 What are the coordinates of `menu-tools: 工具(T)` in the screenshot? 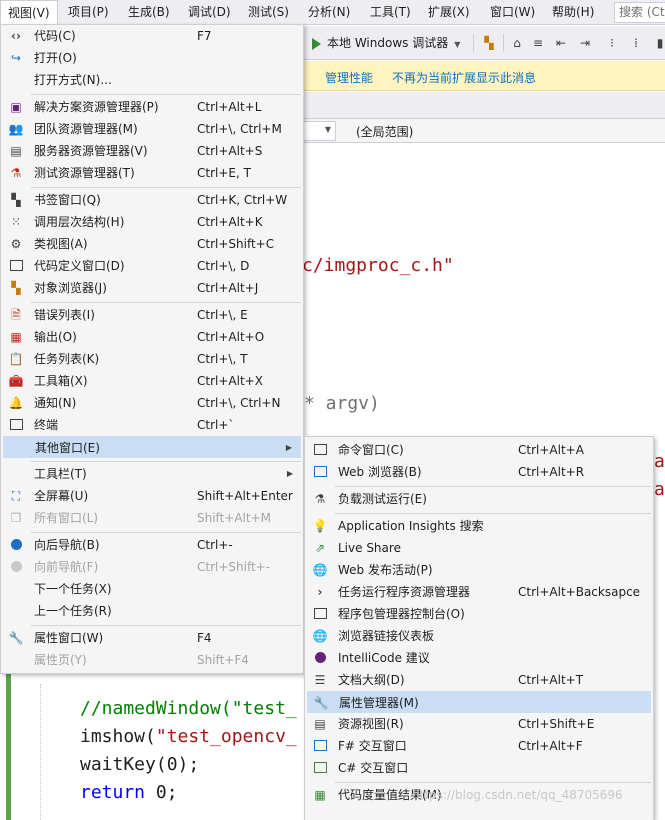 It's located at (390, 12).